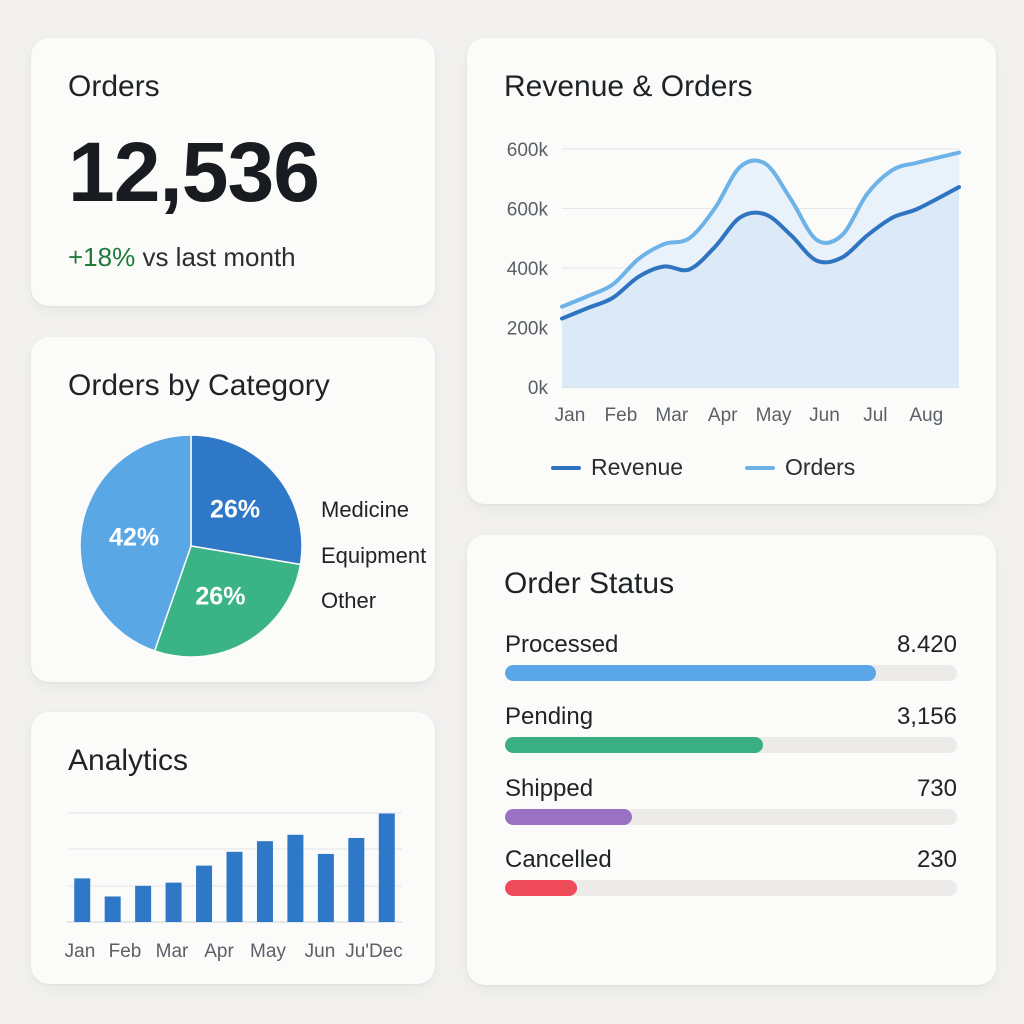 This screenshot has width=1024, height=1024. Describe the element at coordinates (268, 951) in the screenshot. I see `bar-x-tick-label: May` at that location.